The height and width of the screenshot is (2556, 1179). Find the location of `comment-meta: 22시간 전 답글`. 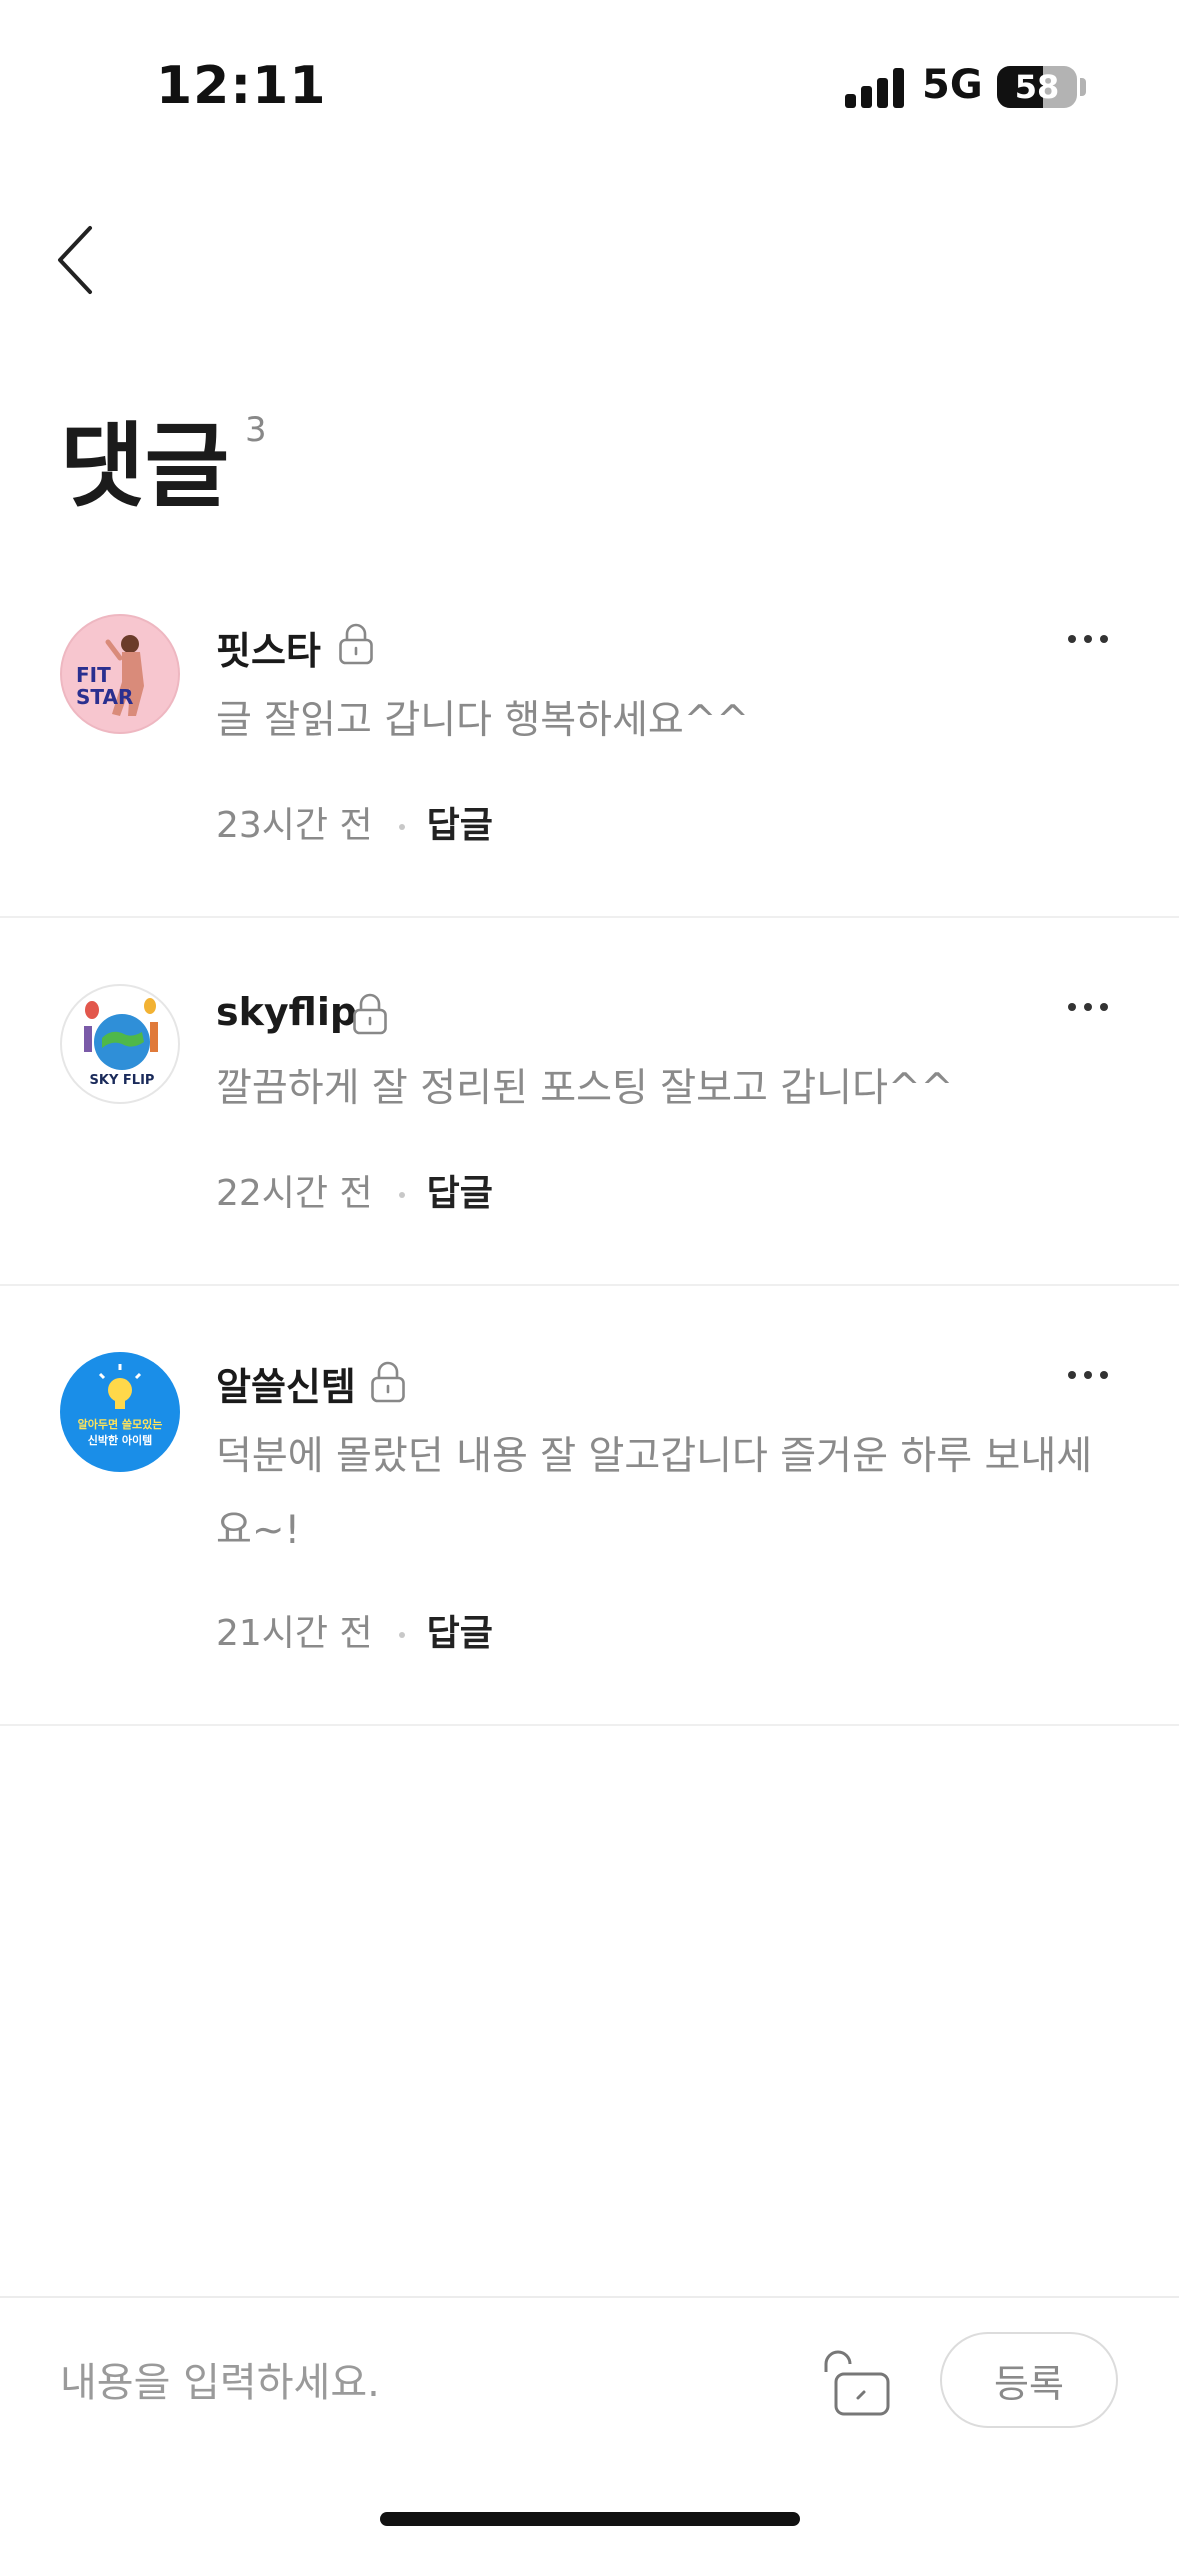

comment-meta: 22시간 전 답글 is located at coordinates (354, 1190).